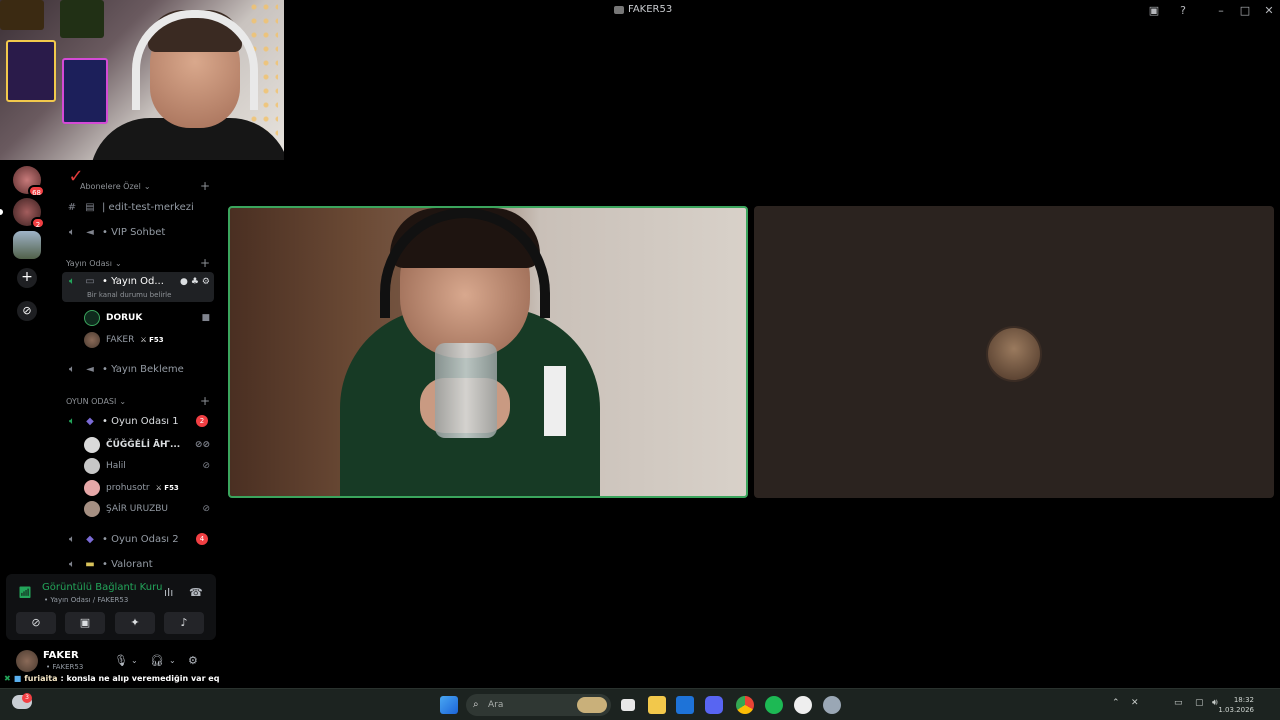  What do you see at coordinates (184, 623) in the screenshot?
I see `soundboard-button: ♪` at bounding box center [184, 623].